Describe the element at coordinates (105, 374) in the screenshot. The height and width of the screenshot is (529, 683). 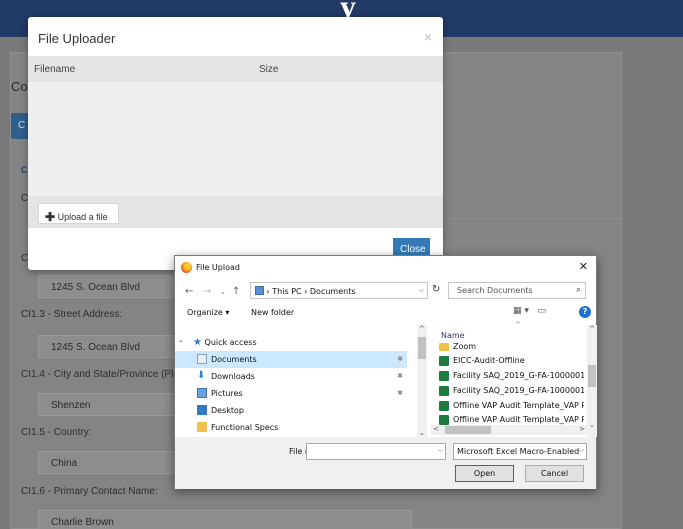
I see `city-state-label: CI1.4 - City and State/Province (Pleas` at that location.